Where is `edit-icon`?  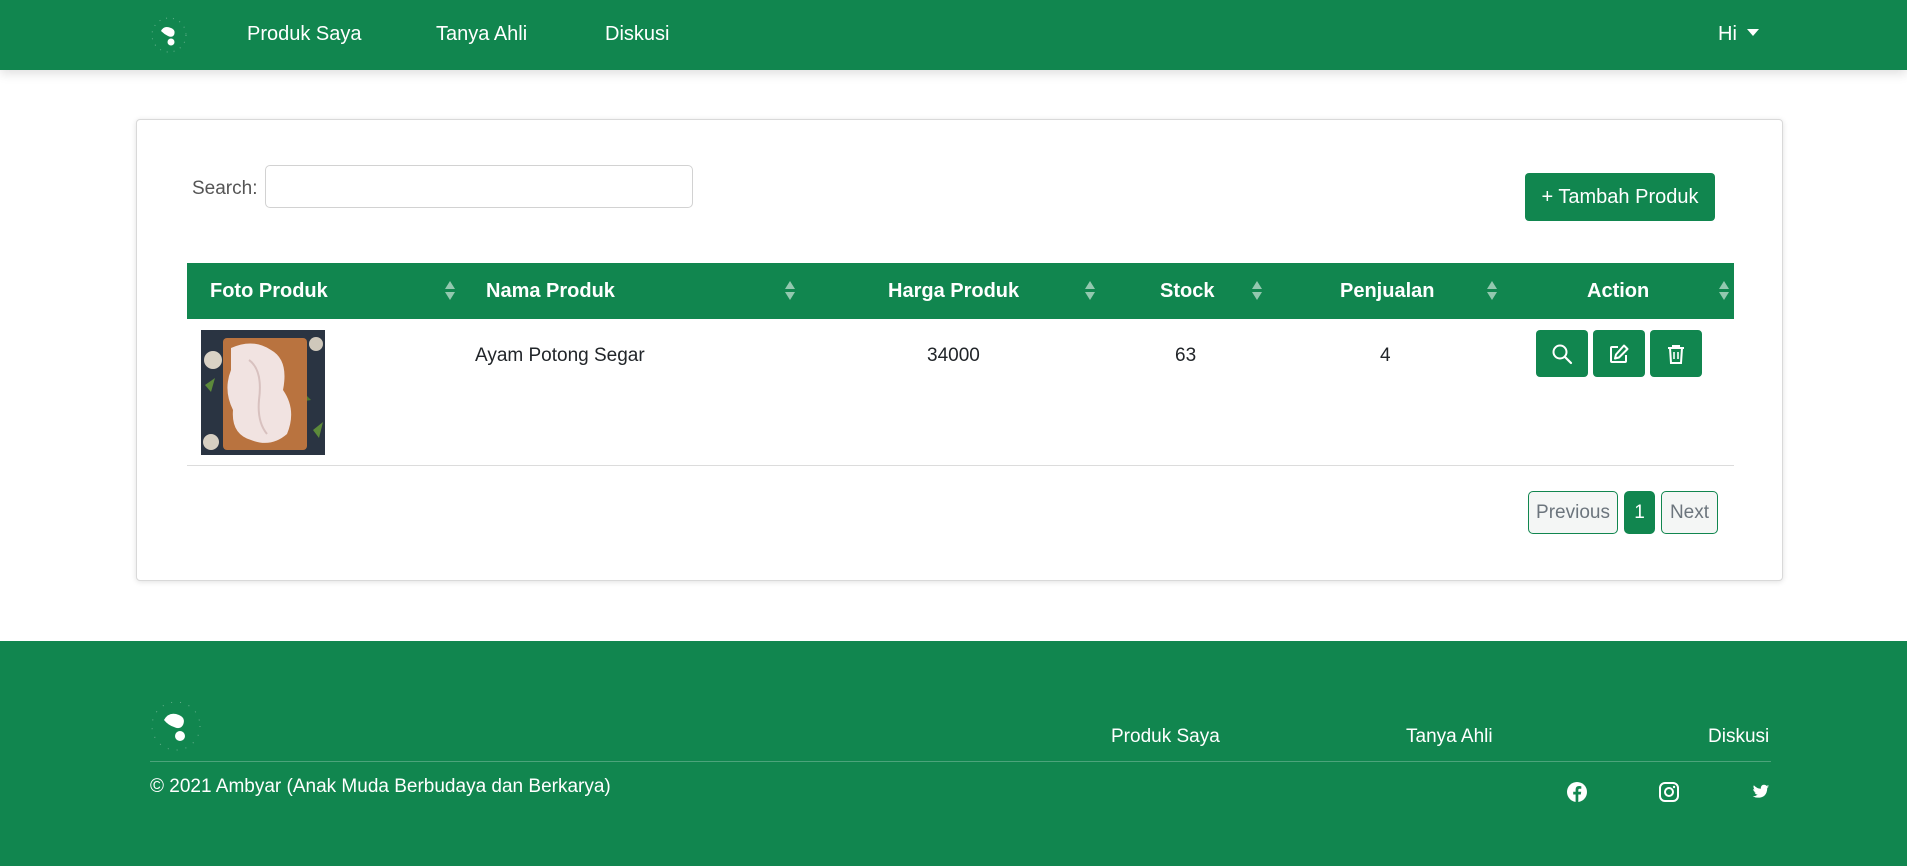 edit-icon is located at coordinates (1619, 353).